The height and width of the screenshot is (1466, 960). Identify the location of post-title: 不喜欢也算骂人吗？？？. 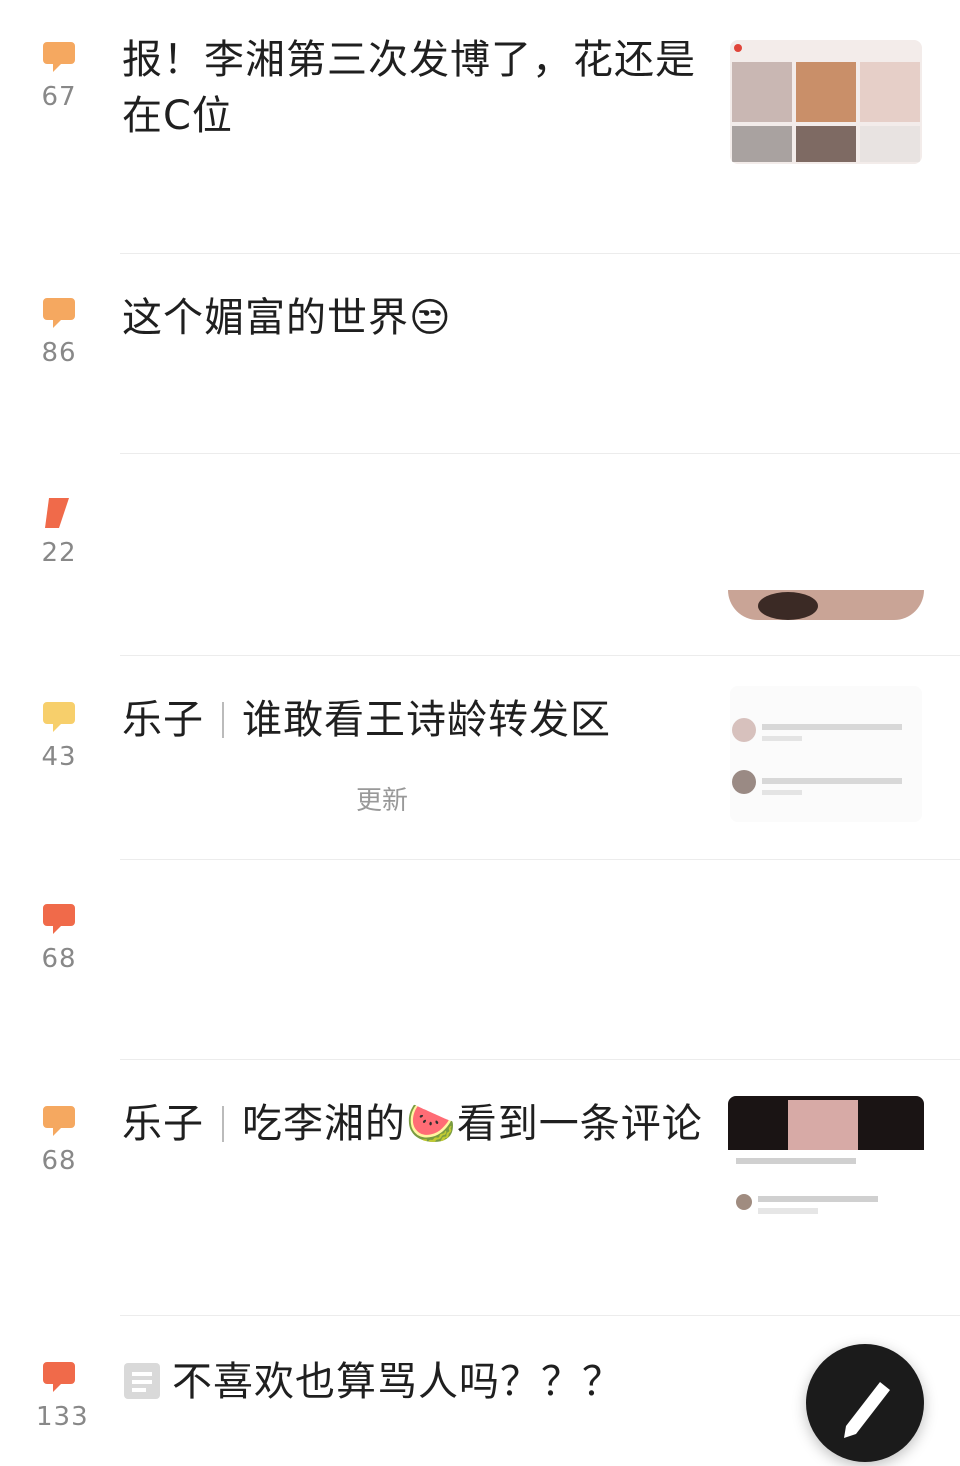
(417, 1385).